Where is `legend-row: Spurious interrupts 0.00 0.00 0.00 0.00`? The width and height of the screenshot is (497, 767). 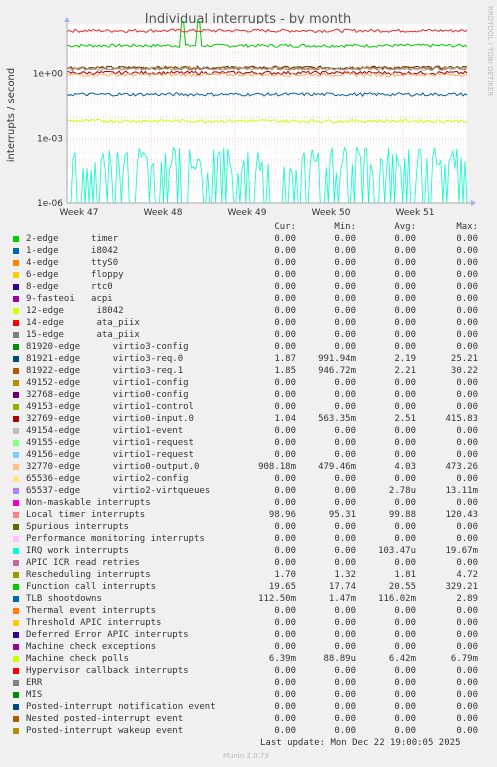
legend-row: Spurious interrupts 0.00 0.00 0.00 0.00 is located at coordinates (253, 527).